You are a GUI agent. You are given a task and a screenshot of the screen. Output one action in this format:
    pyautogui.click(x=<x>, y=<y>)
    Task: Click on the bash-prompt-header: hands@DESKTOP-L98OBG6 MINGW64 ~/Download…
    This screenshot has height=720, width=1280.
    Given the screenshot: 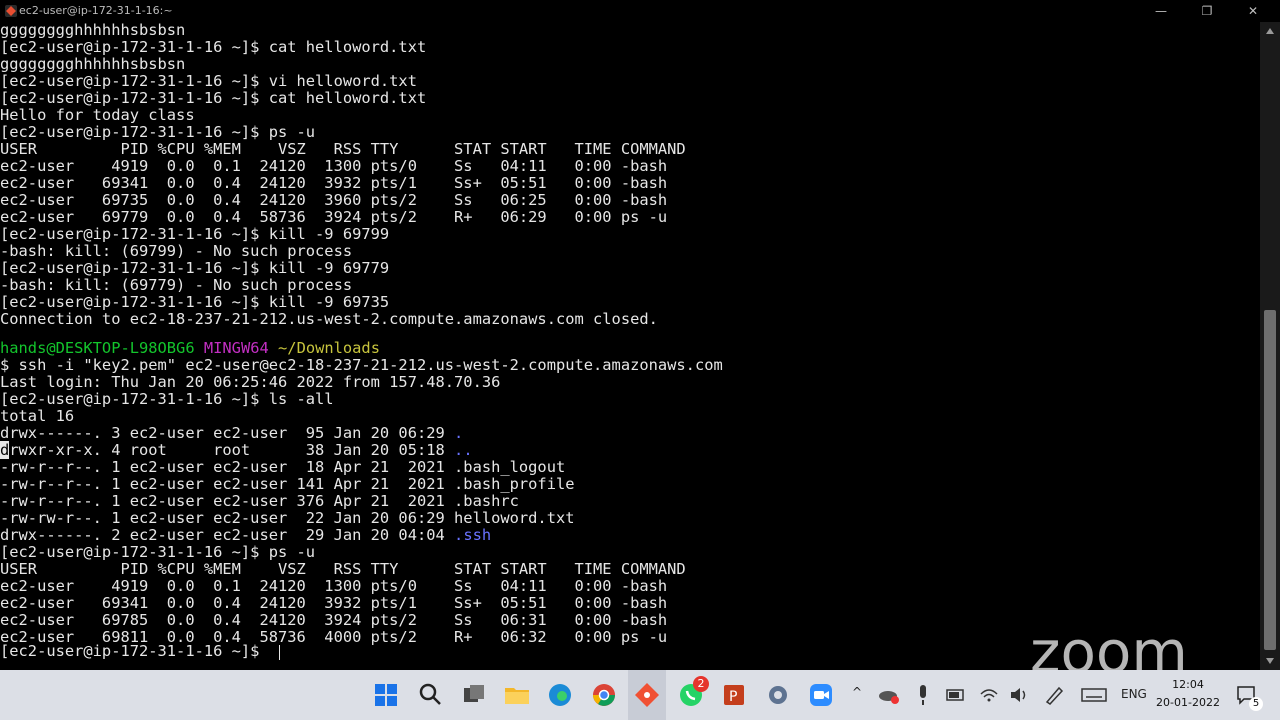 What is the action you would take?
    pyautogui.click(x=190, y=348)
    